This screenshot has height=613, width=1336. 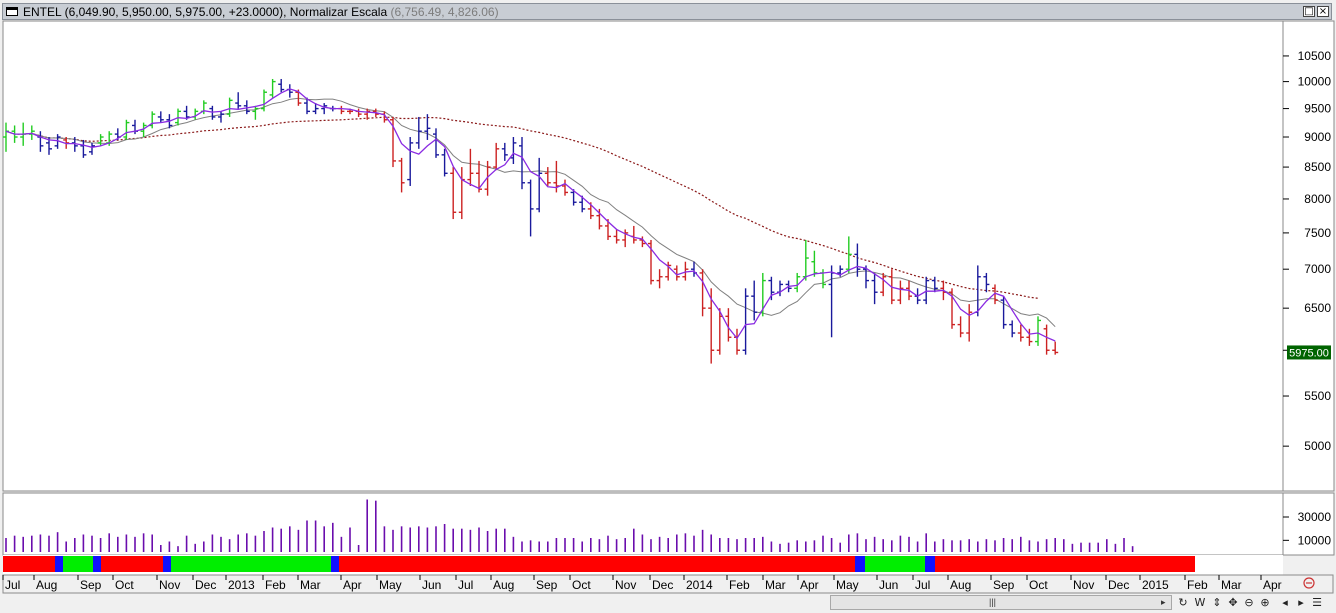 I want to click on price-tick-label: 6500, so click(x=1317, y=308).